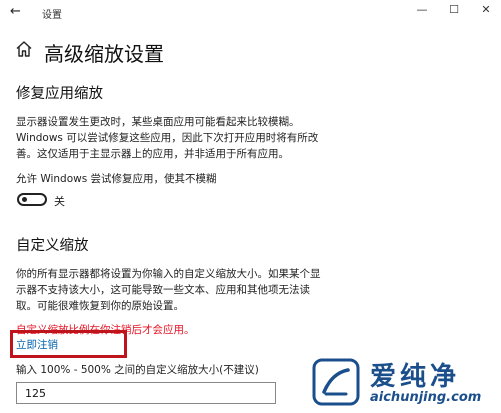  What do you see at coordinates (167, 138) in the screenshot?
I see `fix-apps-line-2: Windows 可以尝试修复这些应用，因此下次打开应用时将有所改` at bounding box center [167, 138].